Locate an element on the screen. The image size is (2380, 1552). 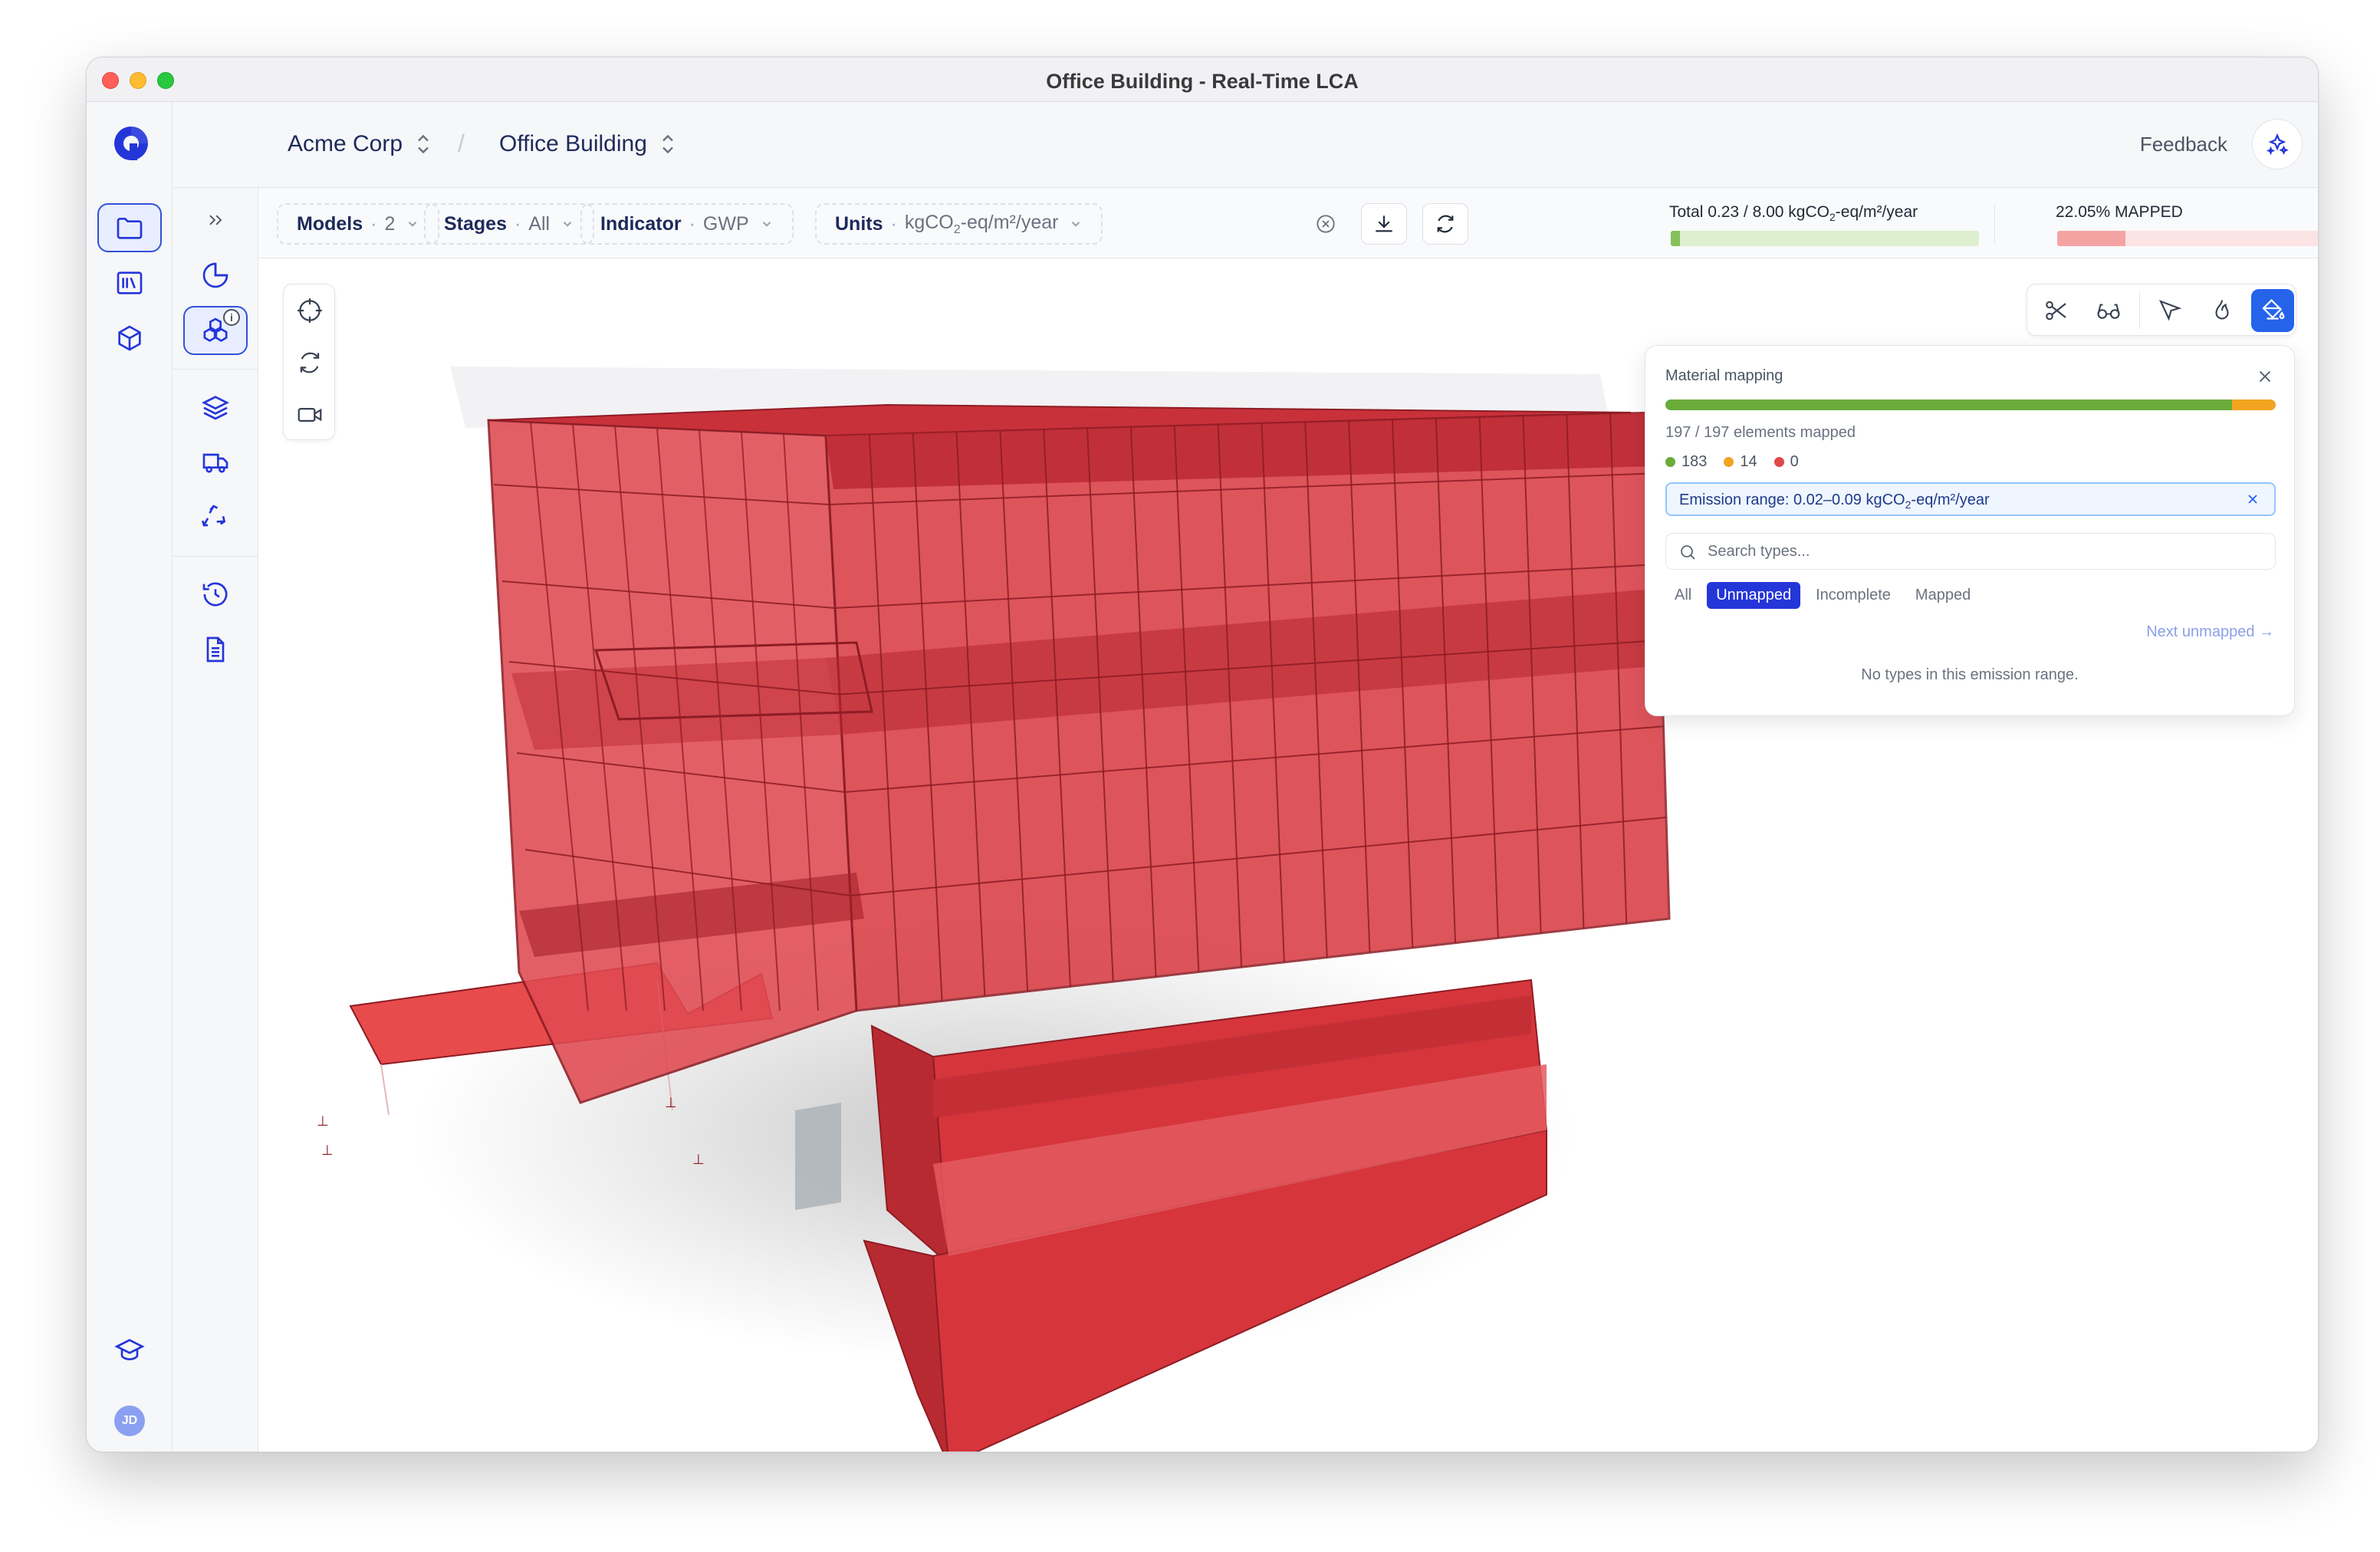
material-mapping-button is located at coordinates (2272, 310).